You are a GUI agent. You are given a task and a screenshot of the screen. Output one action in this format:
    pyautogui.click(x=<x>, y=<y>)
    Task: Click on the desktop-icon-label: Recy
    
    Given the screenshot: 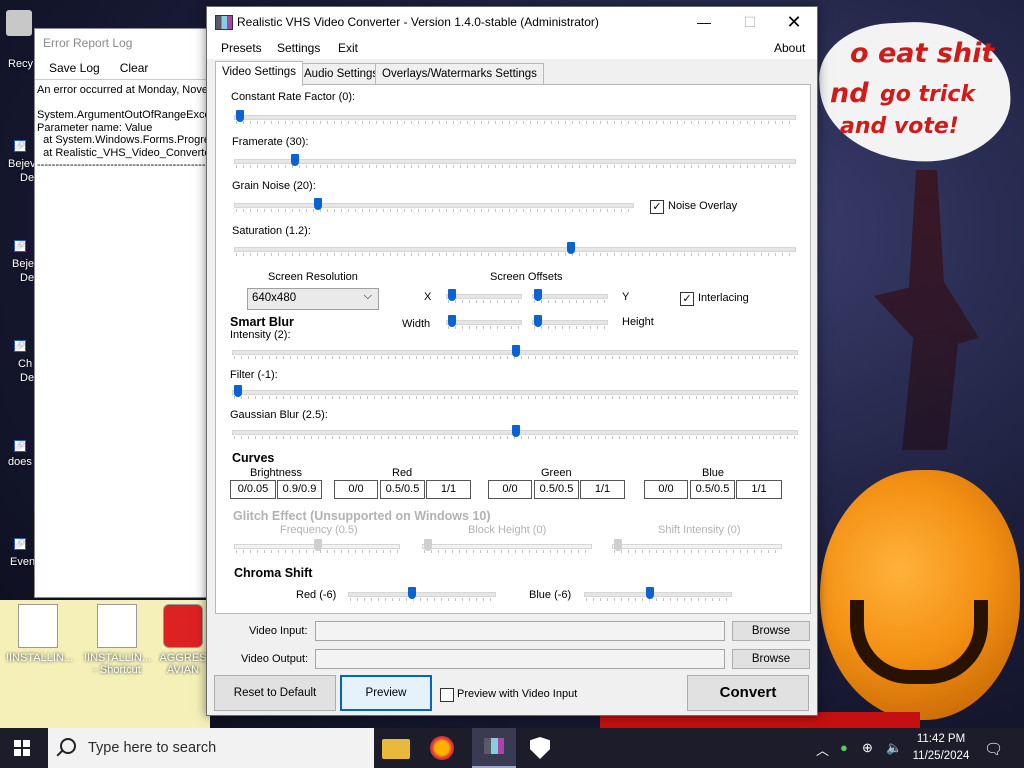 What is the action you would take?
    pyautogui.click(x=20, y=64)
    